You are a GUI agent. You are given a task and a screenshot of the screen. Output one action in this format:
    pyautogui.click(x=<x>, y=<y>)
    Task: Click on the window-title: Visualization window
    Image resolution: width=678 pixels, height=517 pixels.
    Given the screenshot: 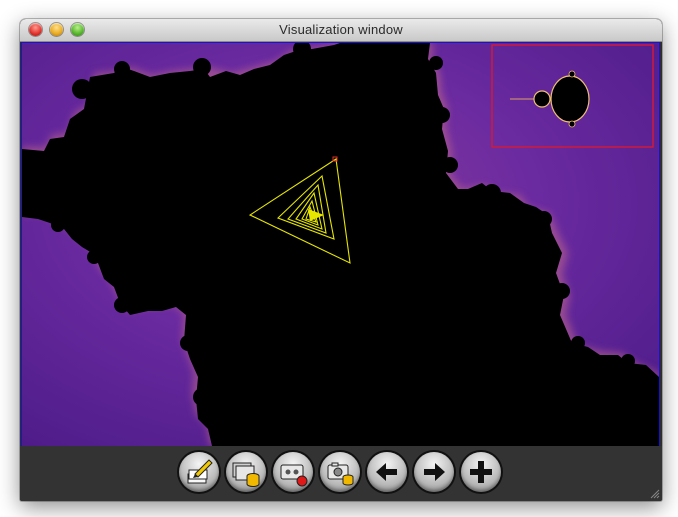 What is the action you would take?
    pyautogui.click(x=341, y=29)
    